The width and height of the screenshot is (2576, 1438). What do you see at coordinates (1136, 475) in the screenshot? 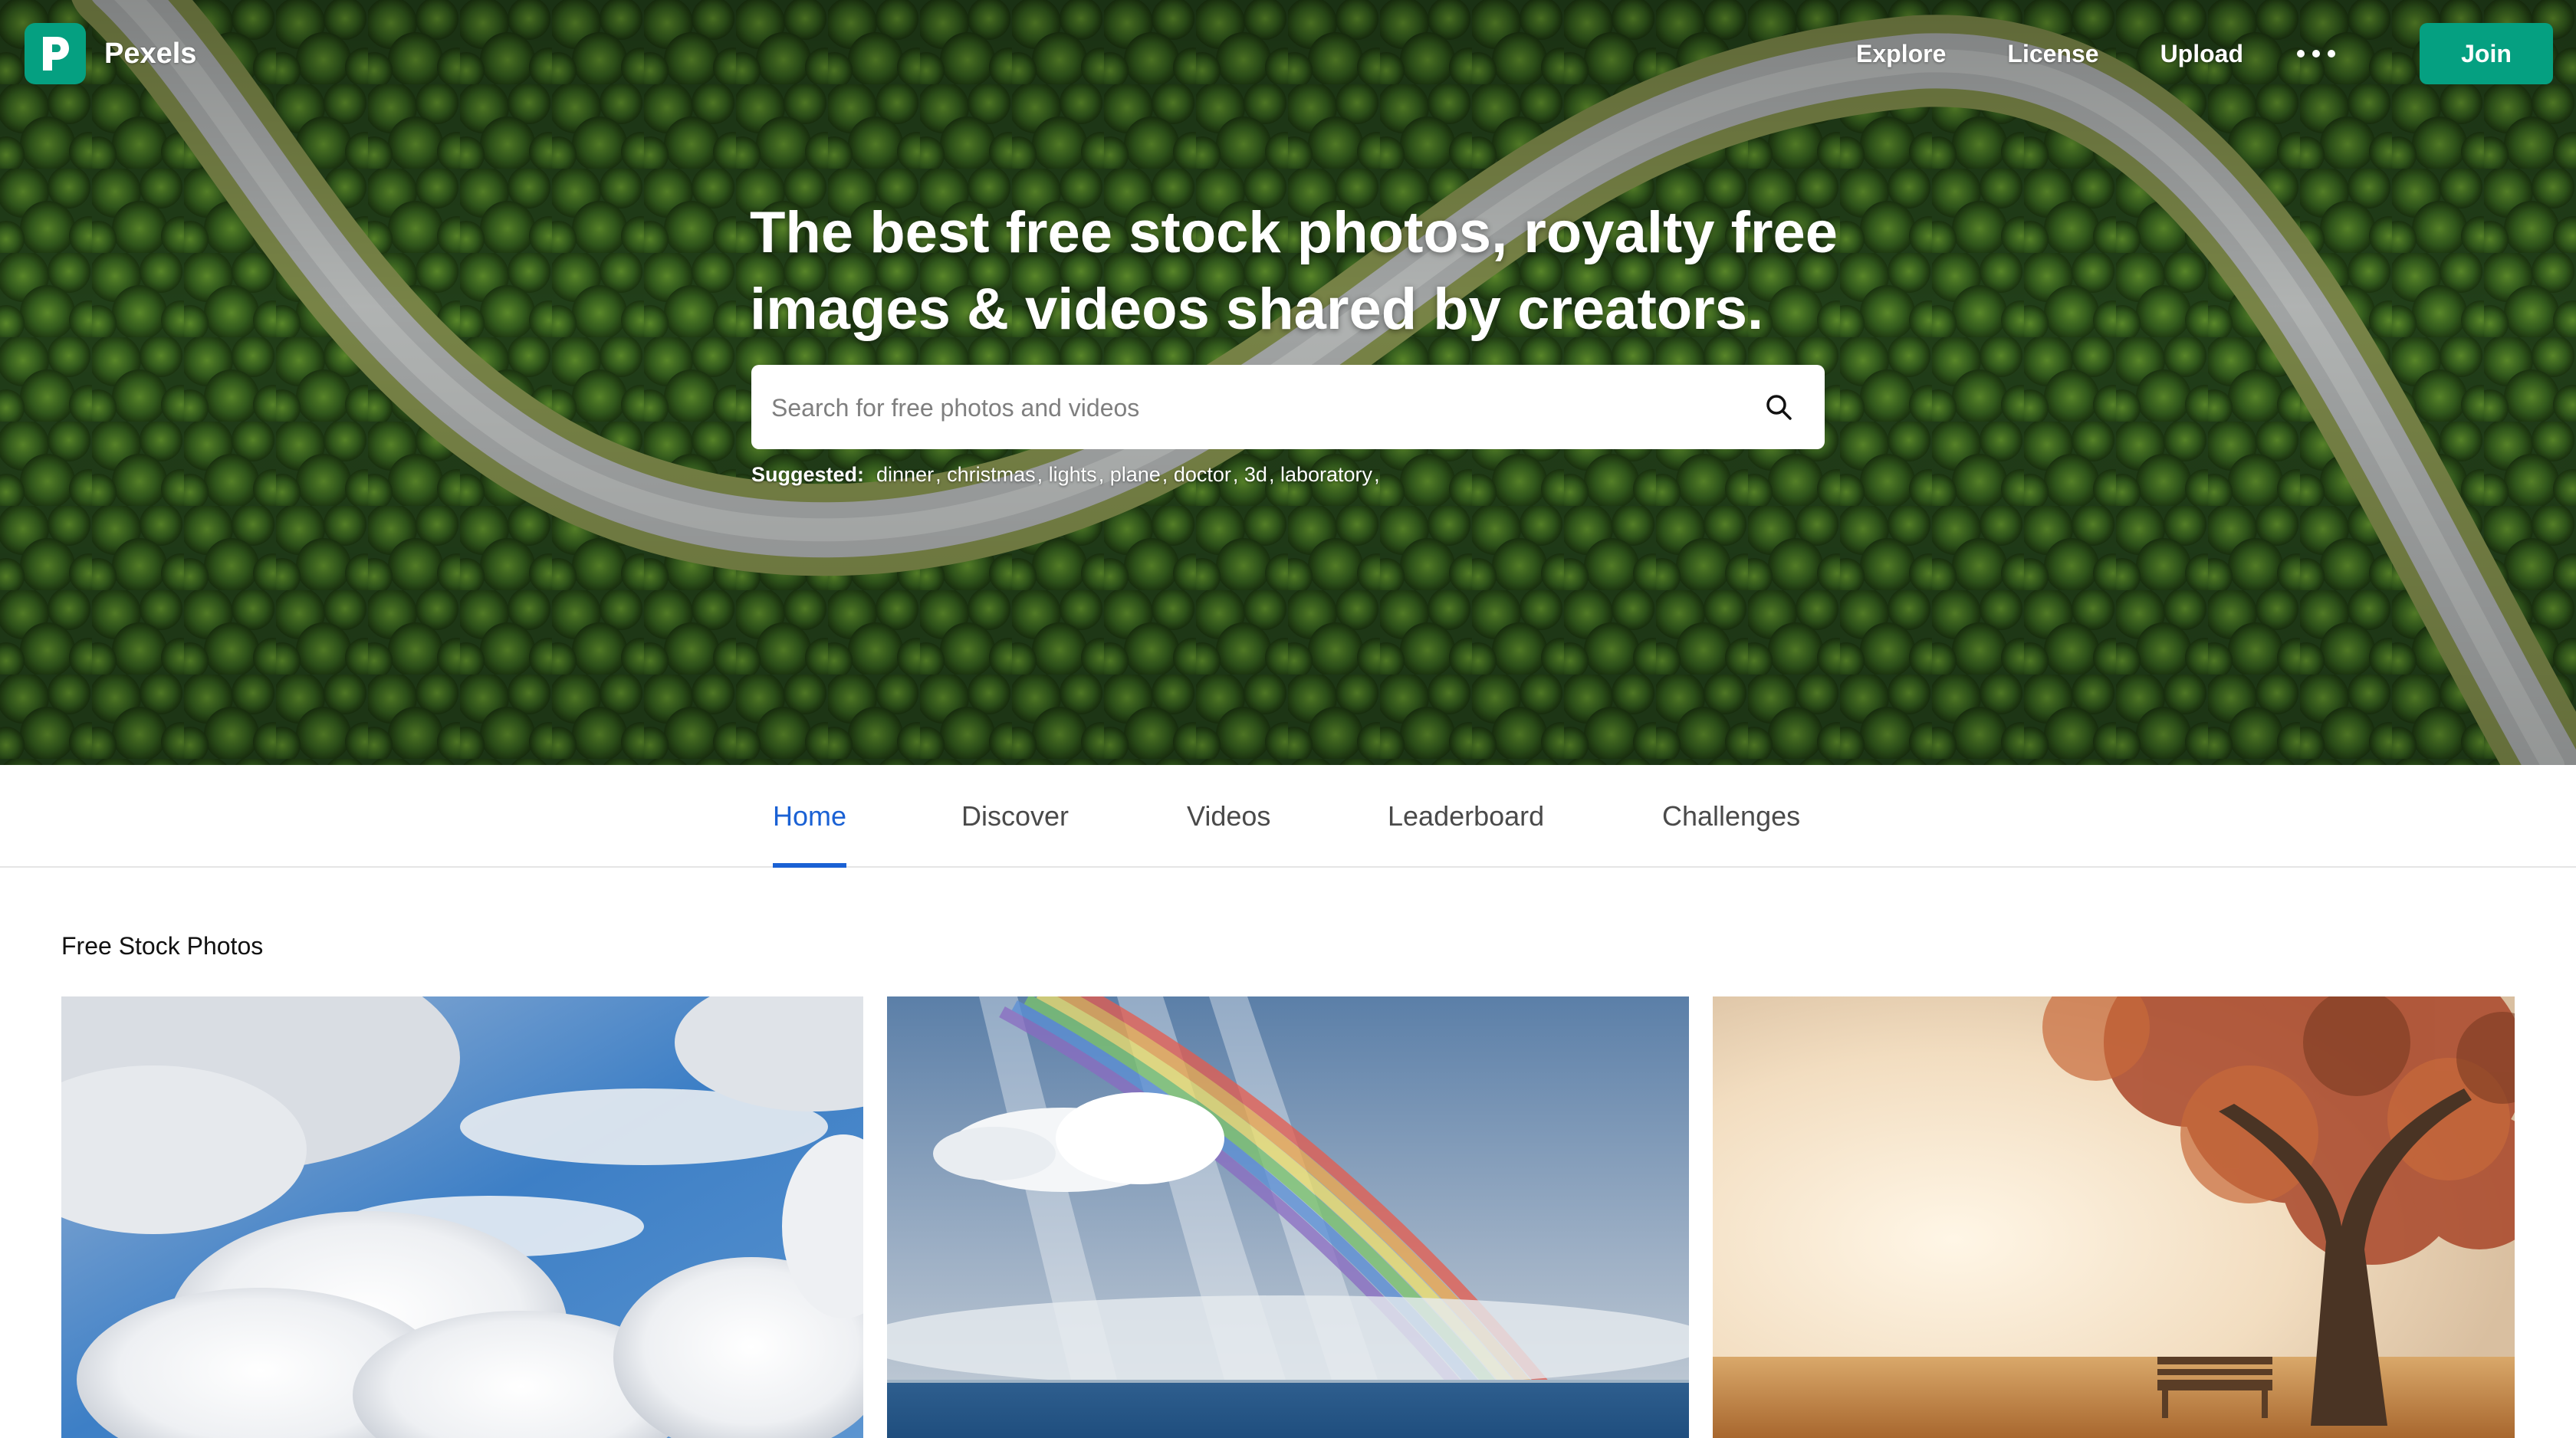
I see `suggested-link-plane: plane` at bounding box center [1136, 475].